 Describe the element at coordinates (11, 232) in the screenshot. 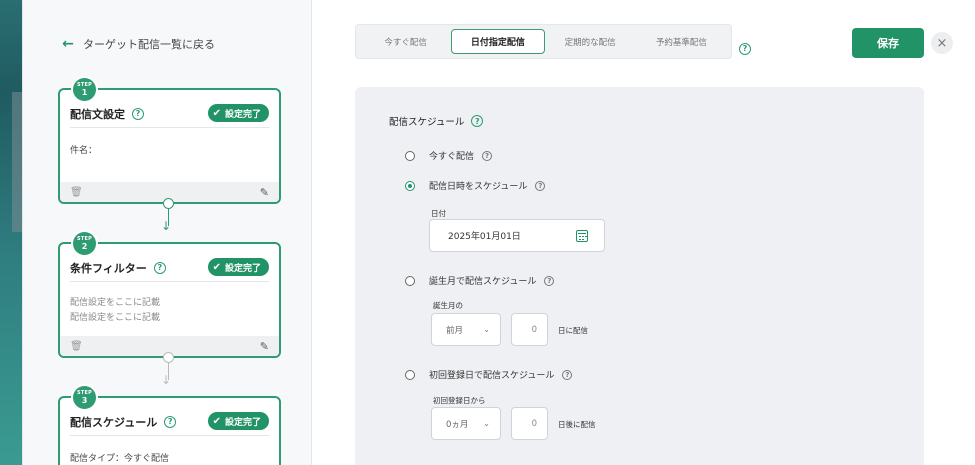

I see `background-overlay` at that location.